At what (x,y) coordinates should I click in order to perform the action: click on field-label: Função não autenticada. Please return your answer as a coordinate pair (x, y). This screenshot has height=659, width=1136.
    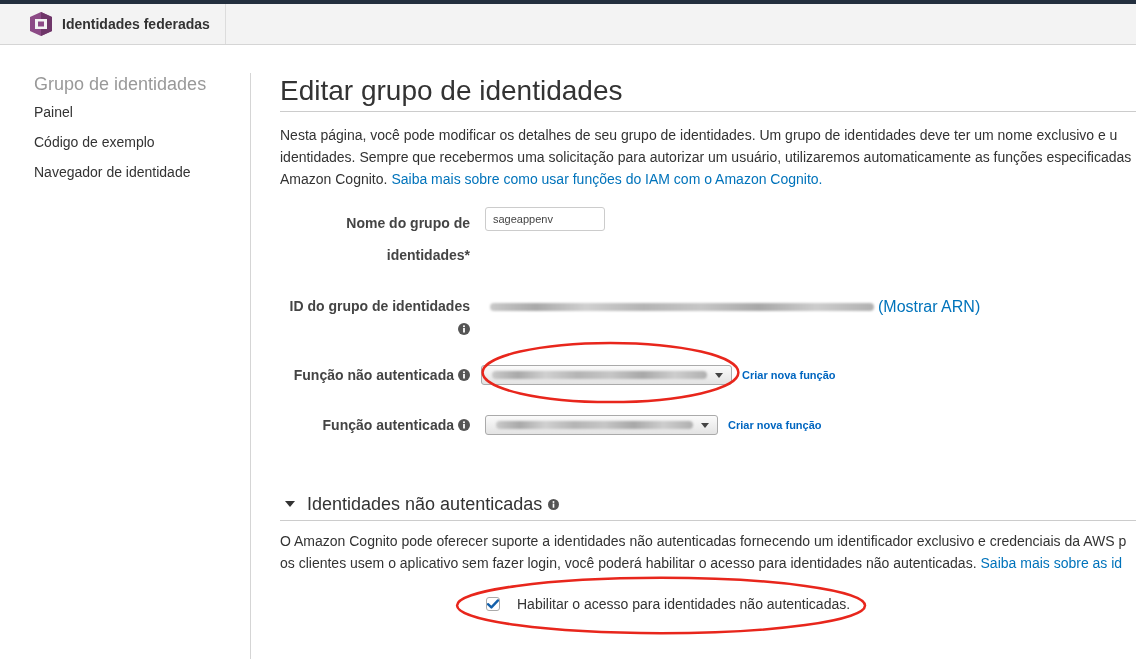
    Looking at the image, I should click on (381, 374).